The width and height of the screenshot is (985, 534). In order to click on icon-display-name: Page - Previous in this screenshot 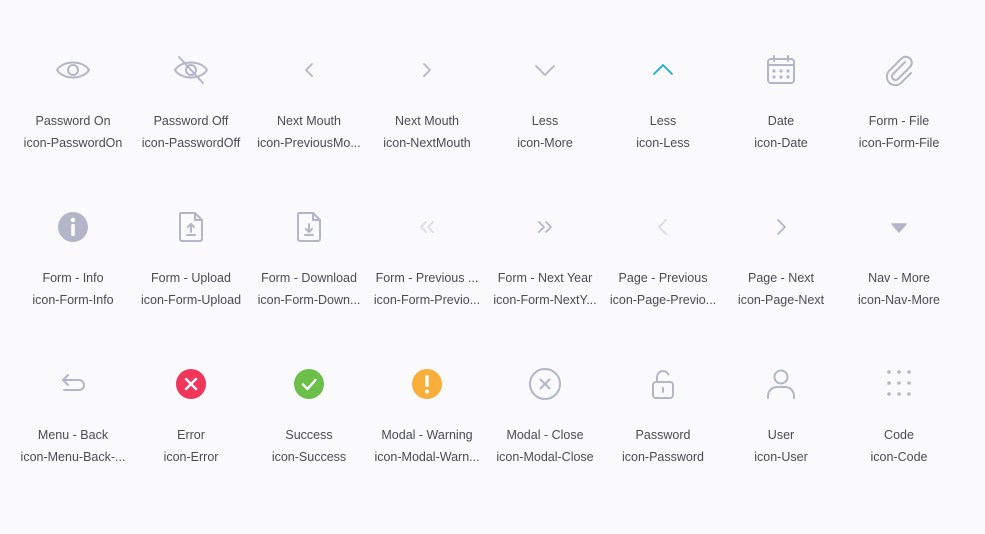, I will do `click(663, 278)`.